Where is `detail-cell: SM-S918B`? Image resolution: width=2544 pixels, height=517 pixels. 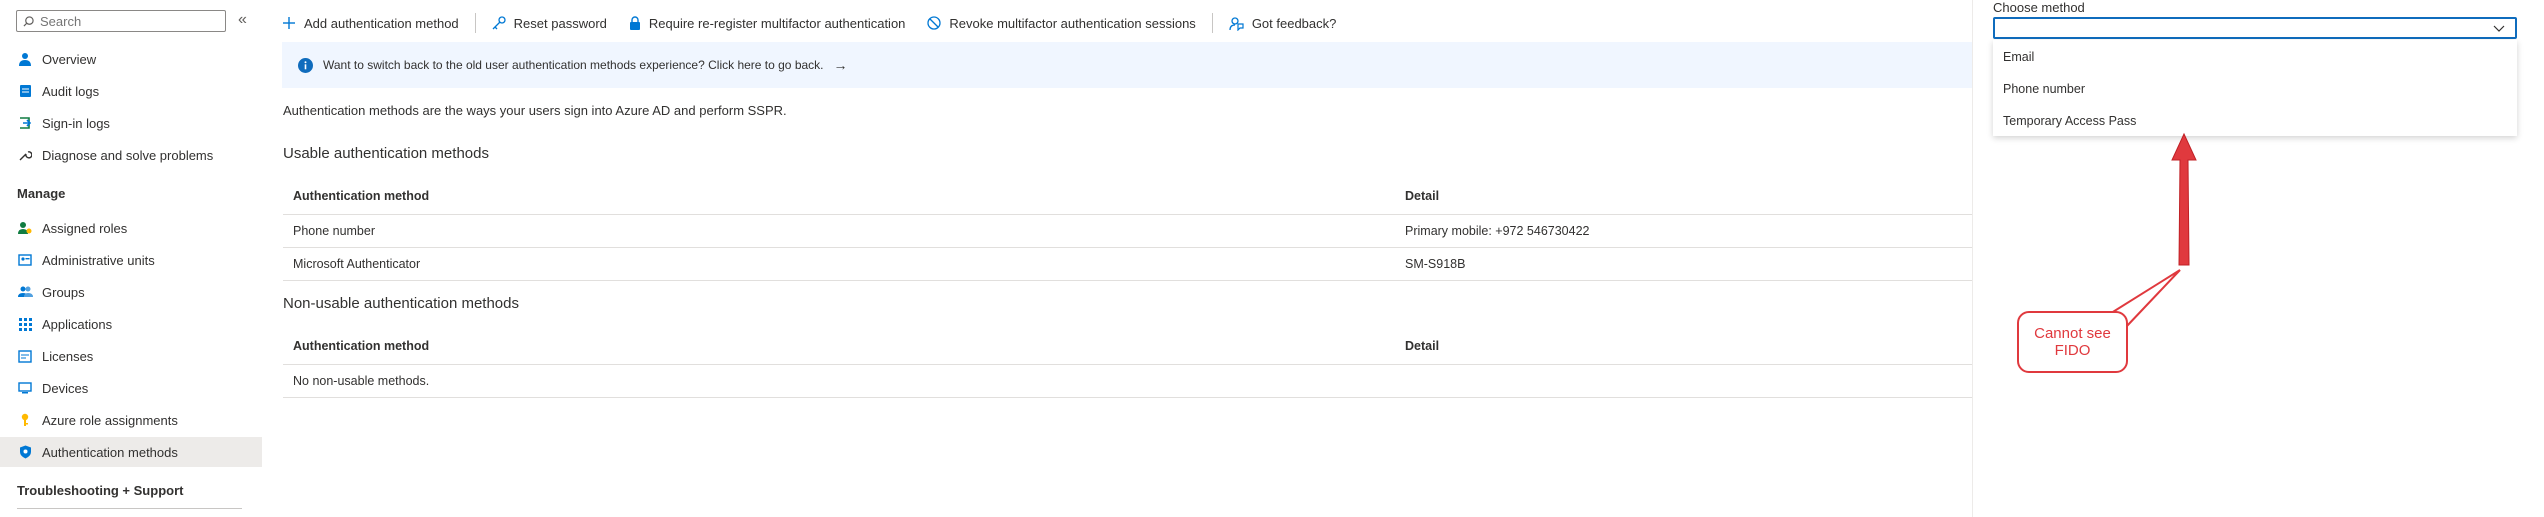
detail-cell: SM-S918B is located at coordinates (1435, 264).